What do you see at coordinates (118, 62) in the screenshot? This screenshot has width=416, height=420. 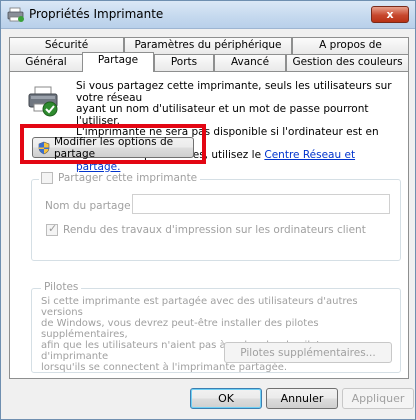 I see `tab-partage: Partage` at bounding box center [118, 62].